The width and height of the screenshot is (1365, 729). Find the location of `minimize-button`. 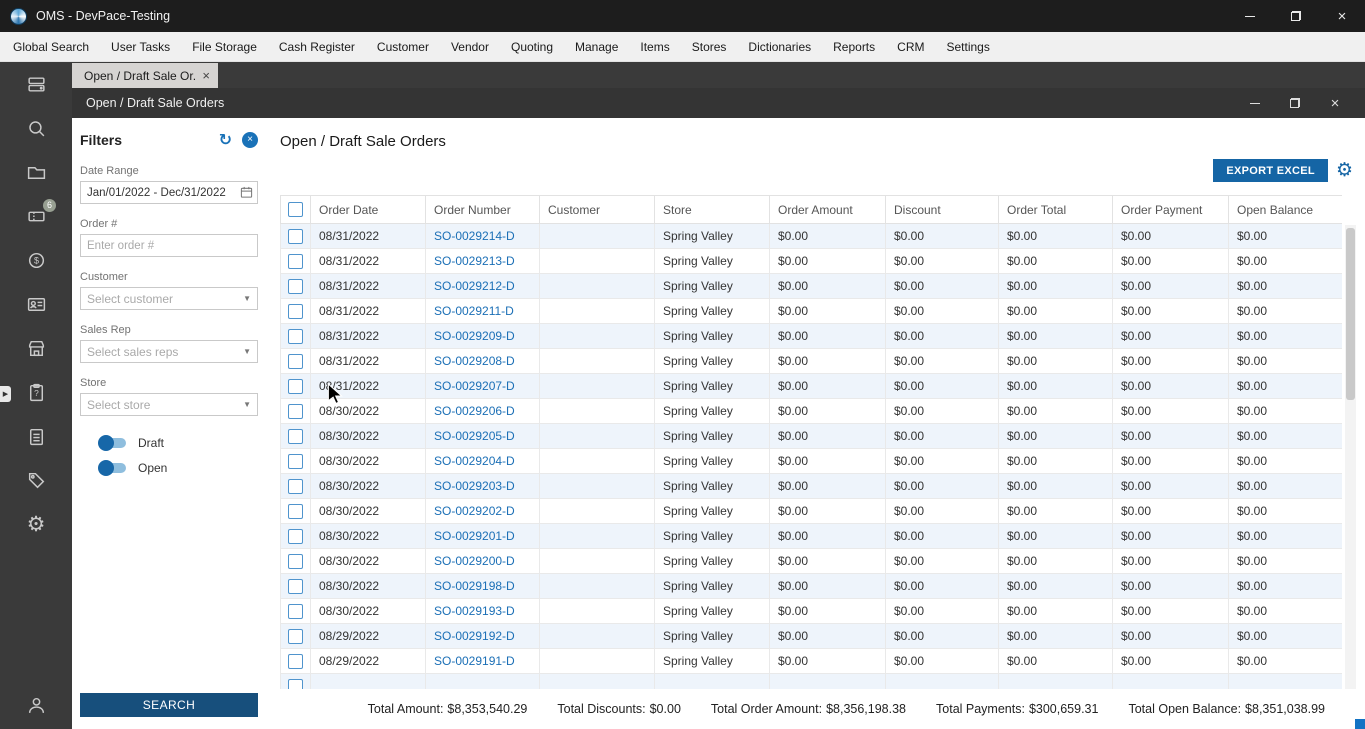

minimize-button is located at coordinates (1250, 16).